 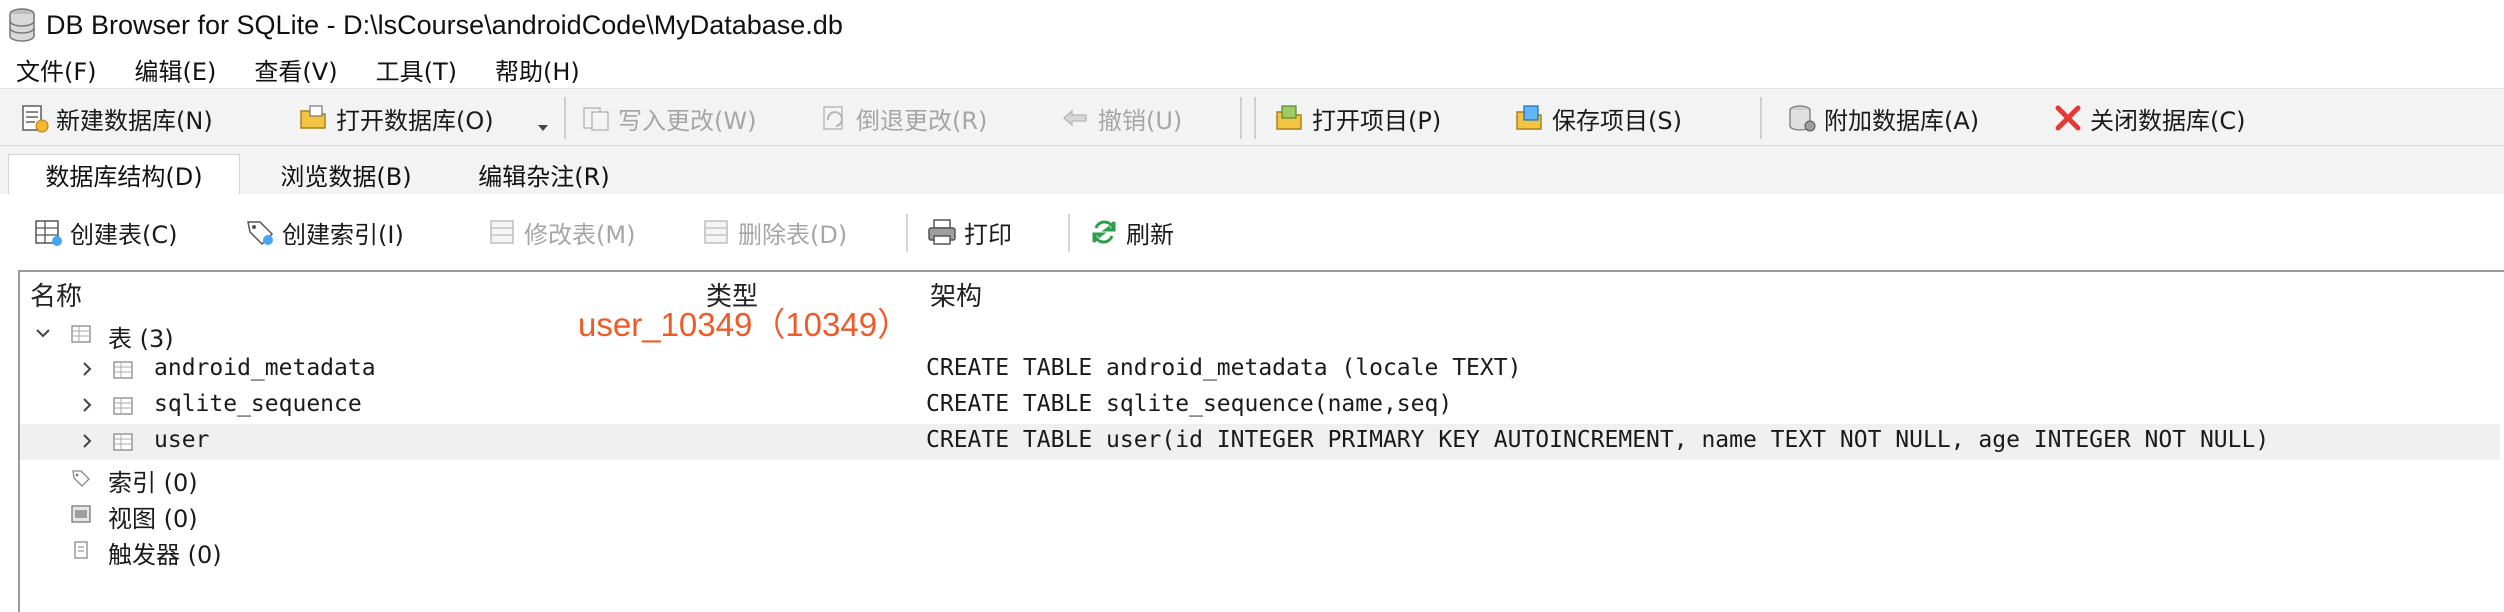 What do you see at coordinates (716, 232) in the screenshot?
I see `delete-table-icon` at bounding box center [716, 232].